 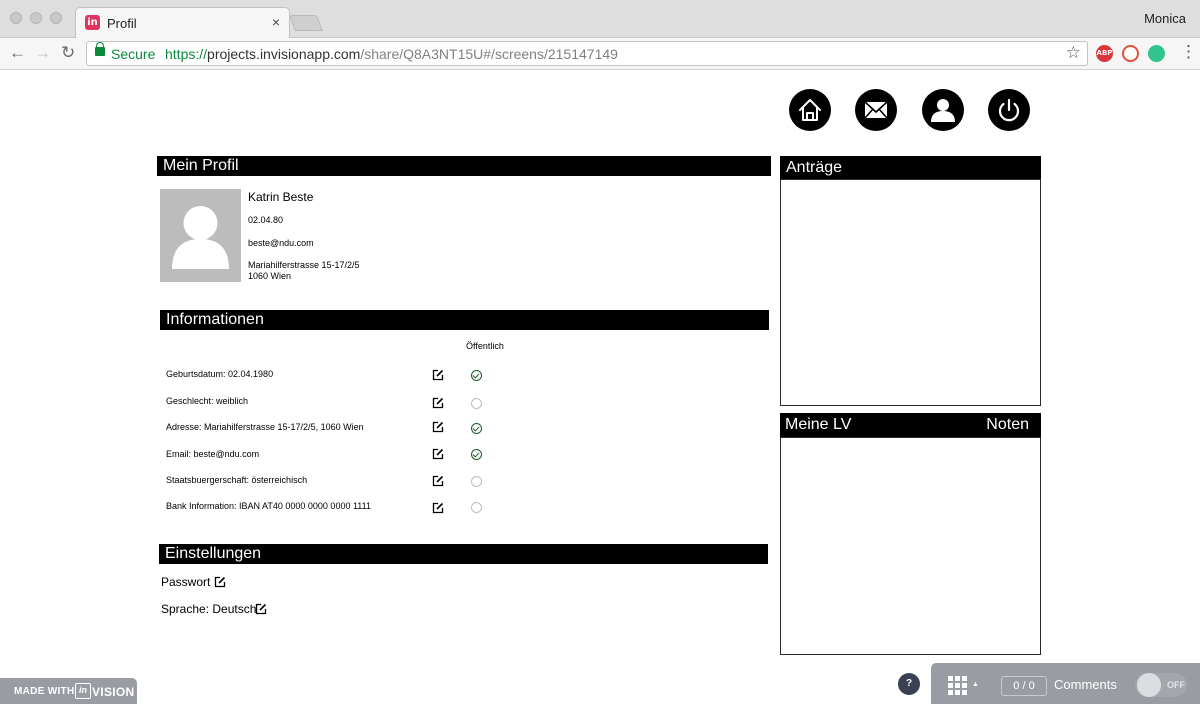 What do you see at coordinates (463, 554) in the screenshot?
I see `section-header-einstellungen: Einstellungen` at bounding box center [463, 554].